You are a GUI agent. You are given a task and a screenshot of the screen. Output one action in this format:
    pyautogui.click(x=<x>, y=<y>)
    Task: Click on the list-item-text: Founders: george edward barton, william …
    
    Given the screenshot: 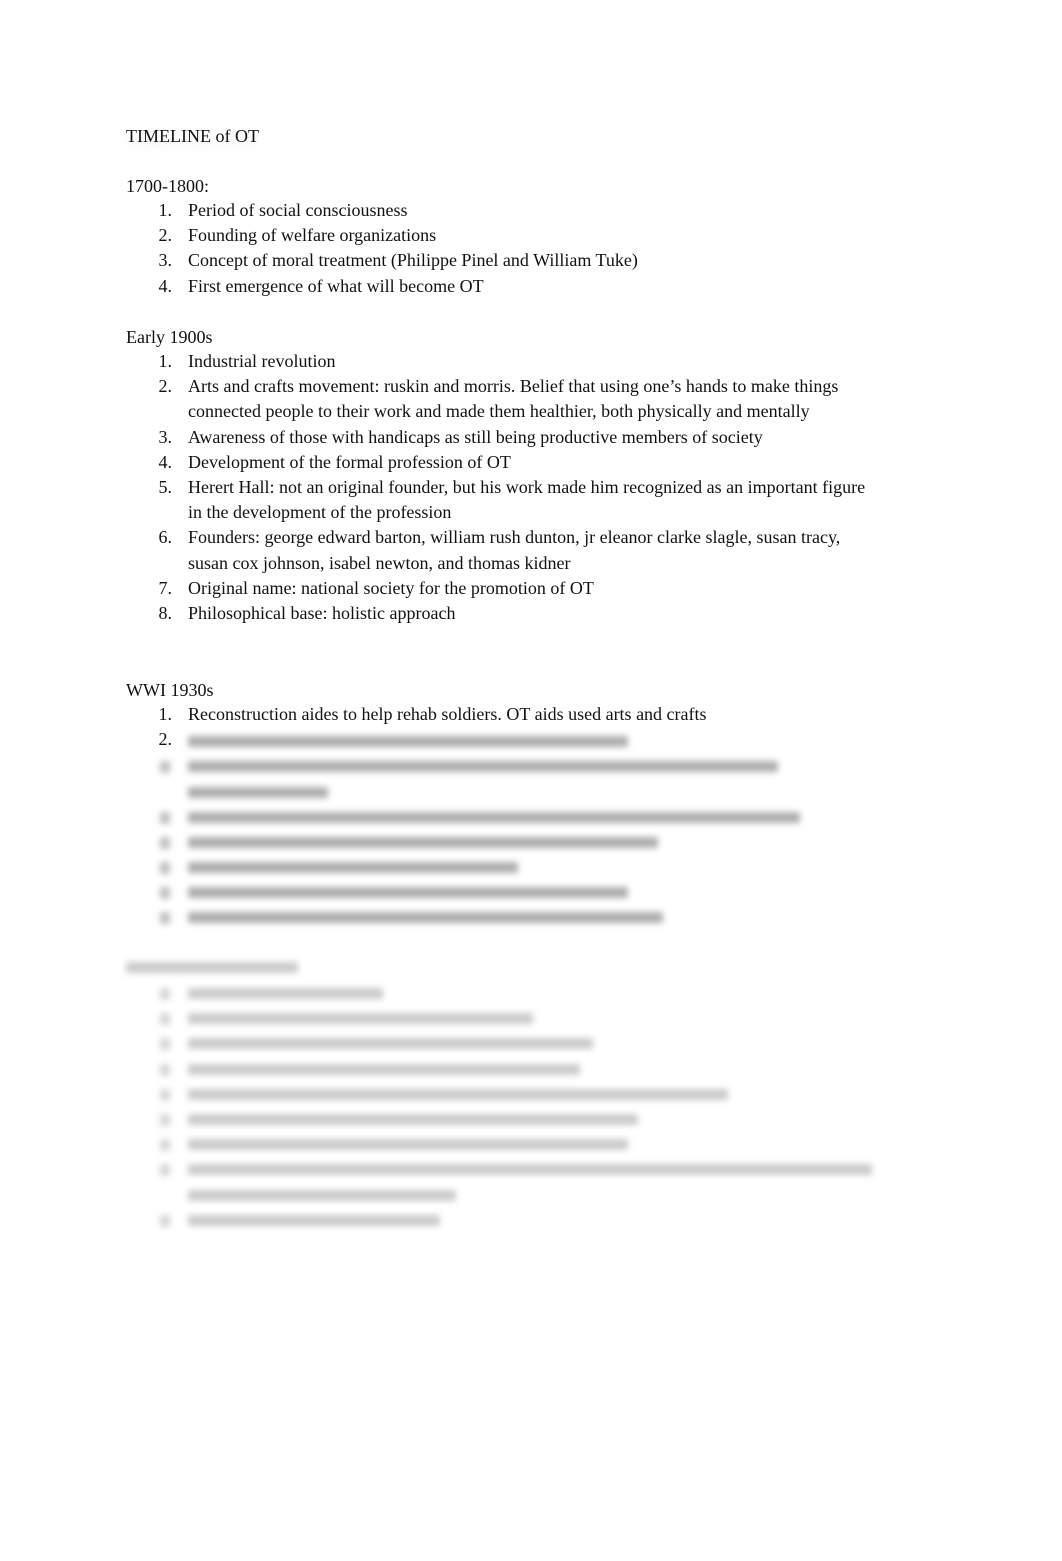 What is the action you would take?
    pyautogui.click(x=514, y=550)
    